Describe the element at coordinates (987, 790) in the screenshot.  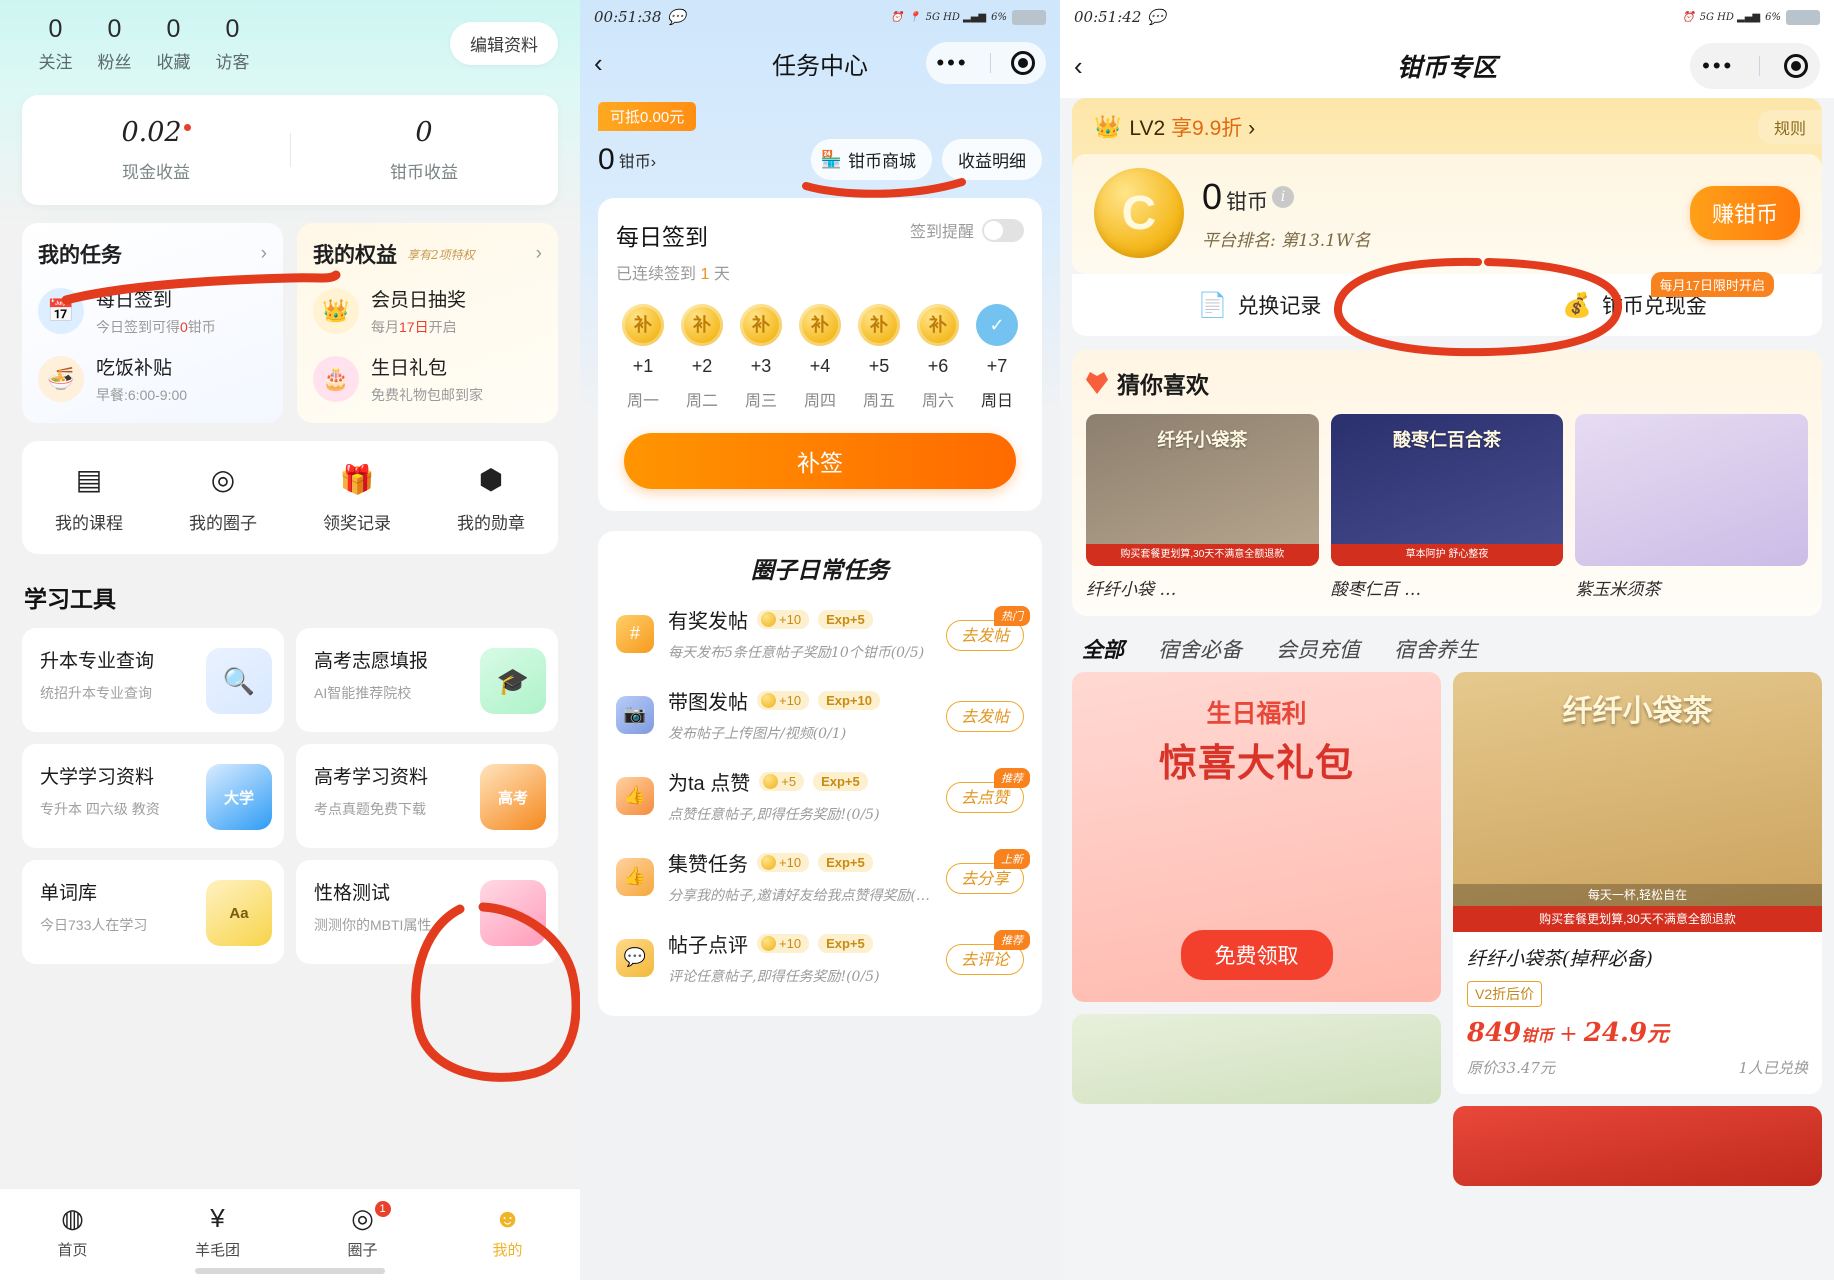
I see `task-action: 推荐 去点赞` at that location.